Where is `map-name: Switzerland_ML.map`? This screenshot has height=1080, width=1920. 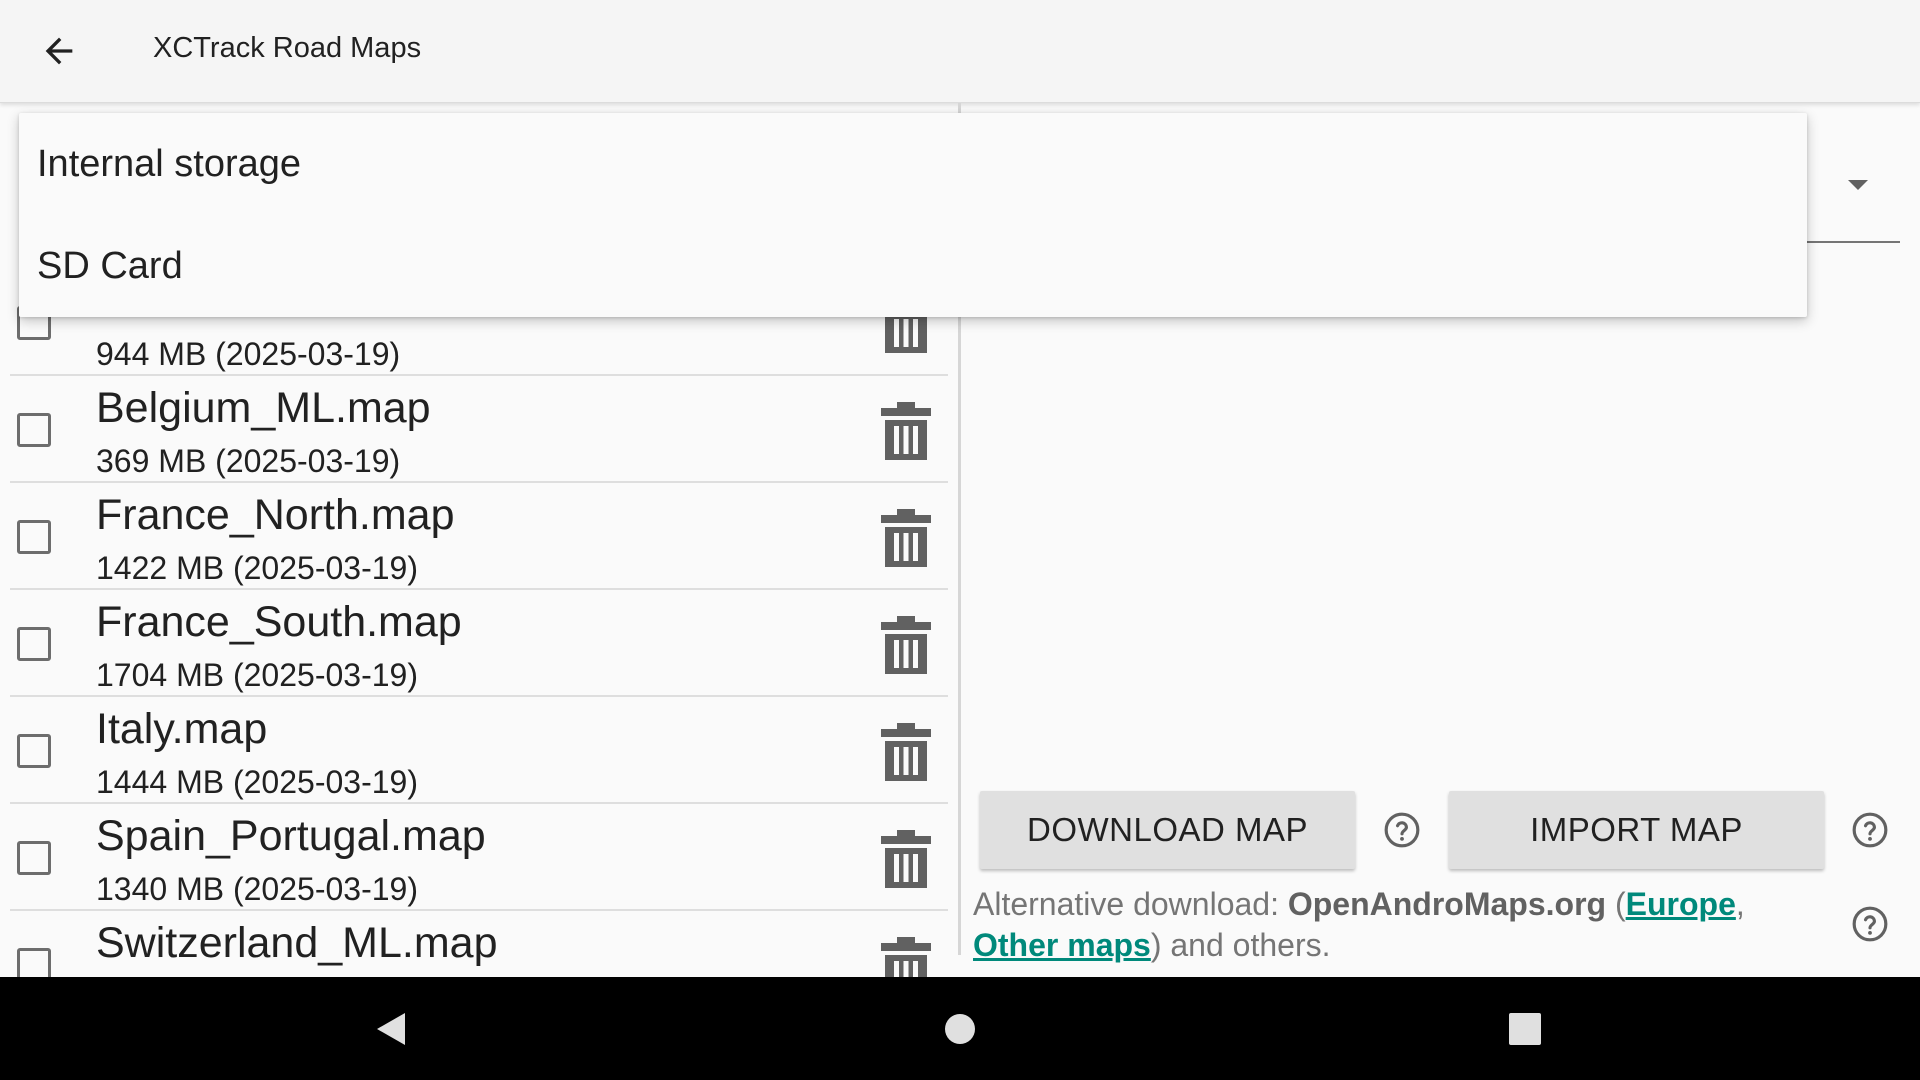 map-name: Switzerland_ML.map is located at coordinates (297, 943).